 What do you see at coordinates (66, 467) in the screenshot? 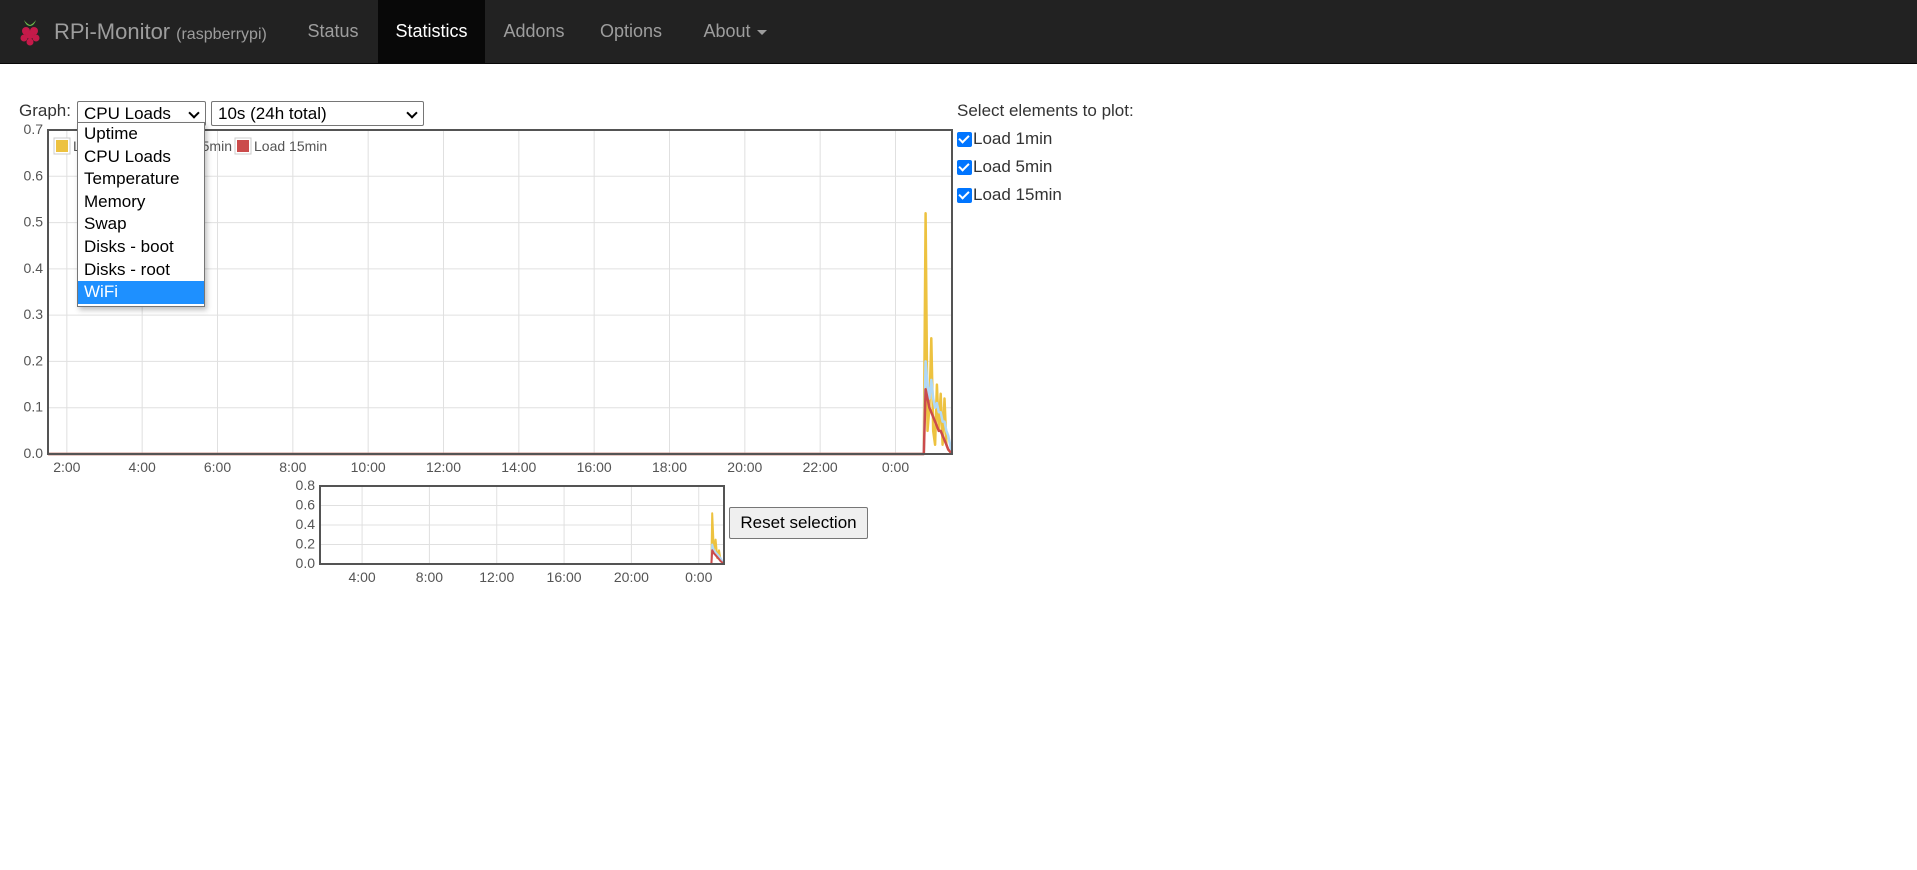
I see `x-tick-label: 2:00` at bounding box center [66, 467].